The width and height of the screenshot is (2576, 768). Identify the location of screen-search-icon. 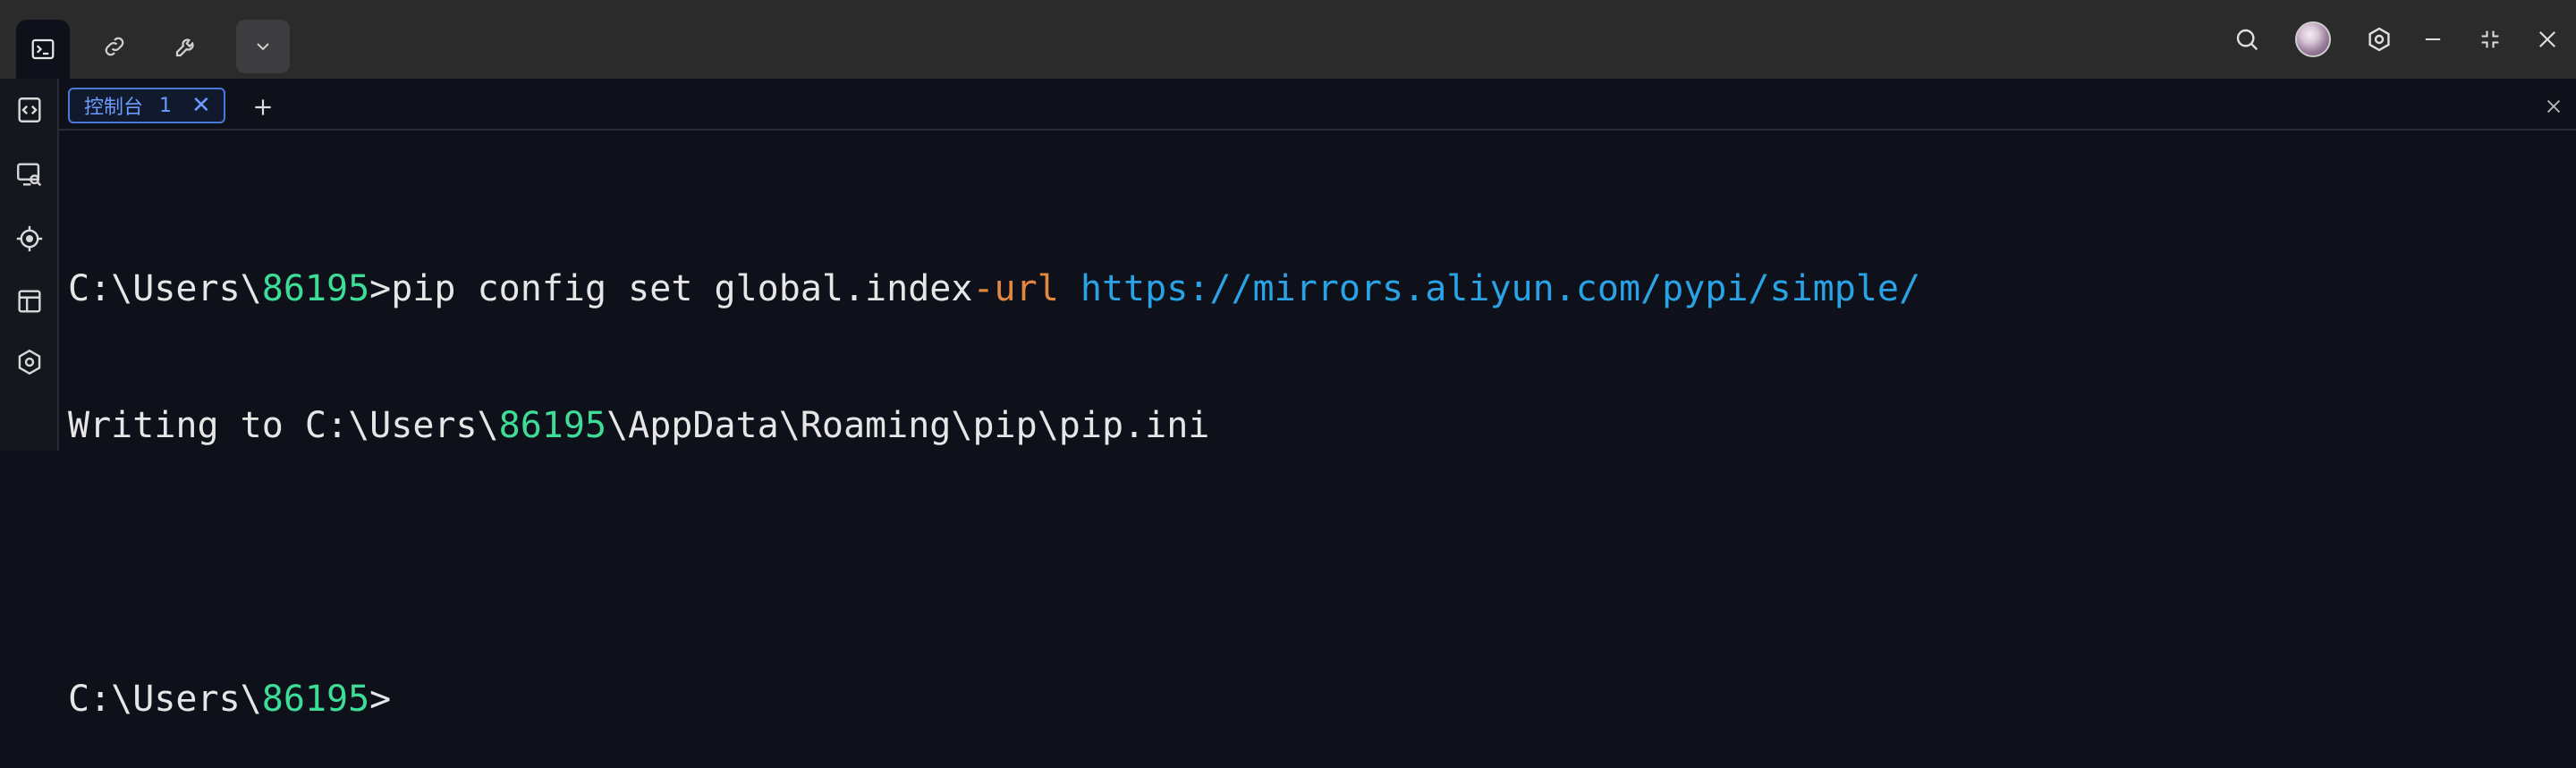
(29, 175).